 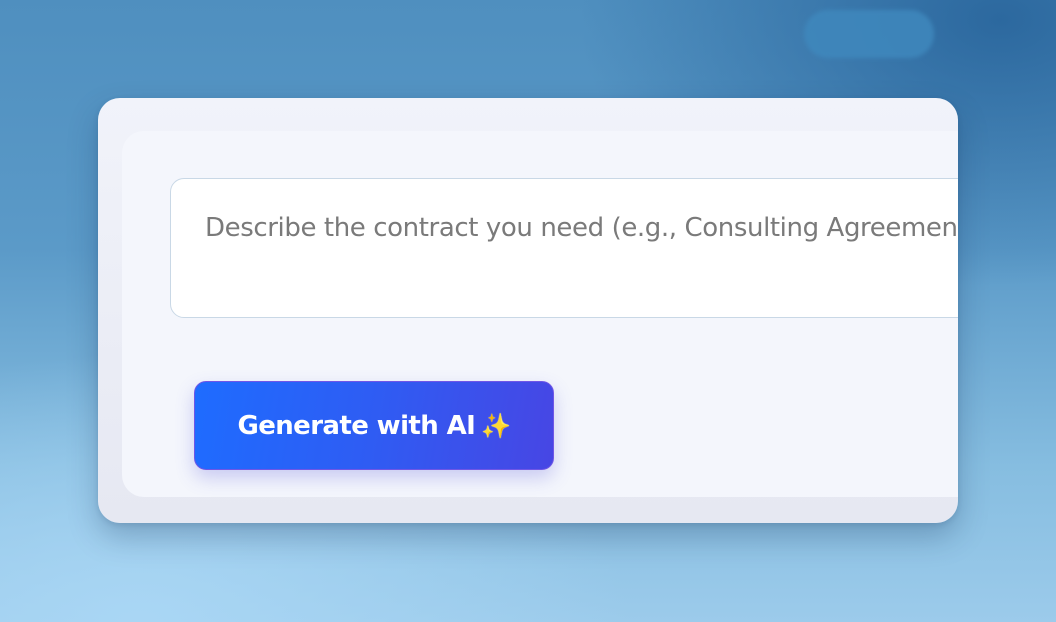 What do you see at coordinates (496, 425) in the screenshot?
I see `sparkles-icon: ✨` at bounding box center [496, 425].